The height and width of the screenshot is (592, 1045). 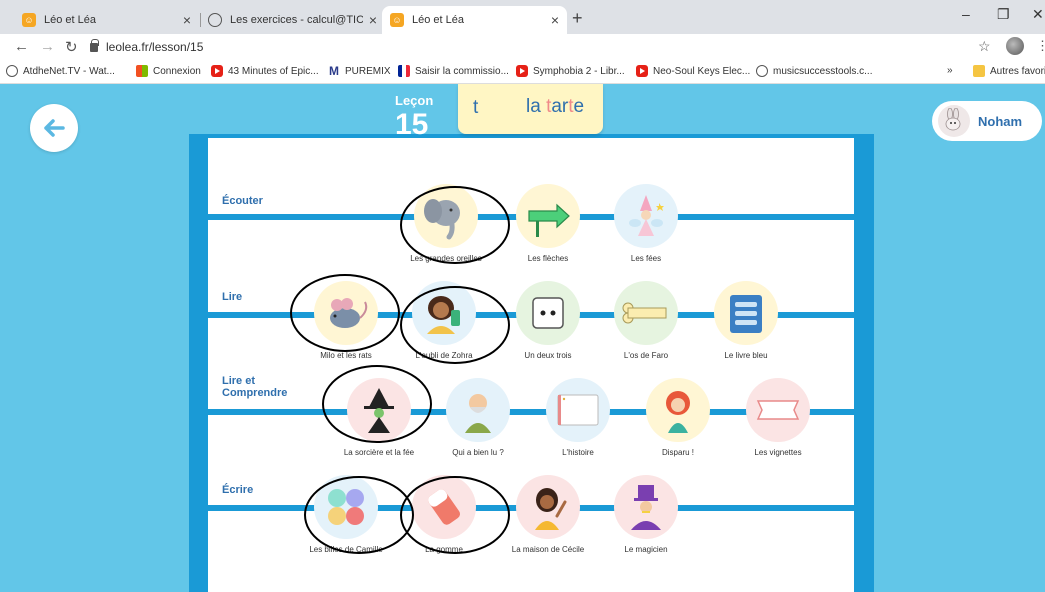 I want to click on exercise-label: Les vignettes, so click(x=778, y=452).